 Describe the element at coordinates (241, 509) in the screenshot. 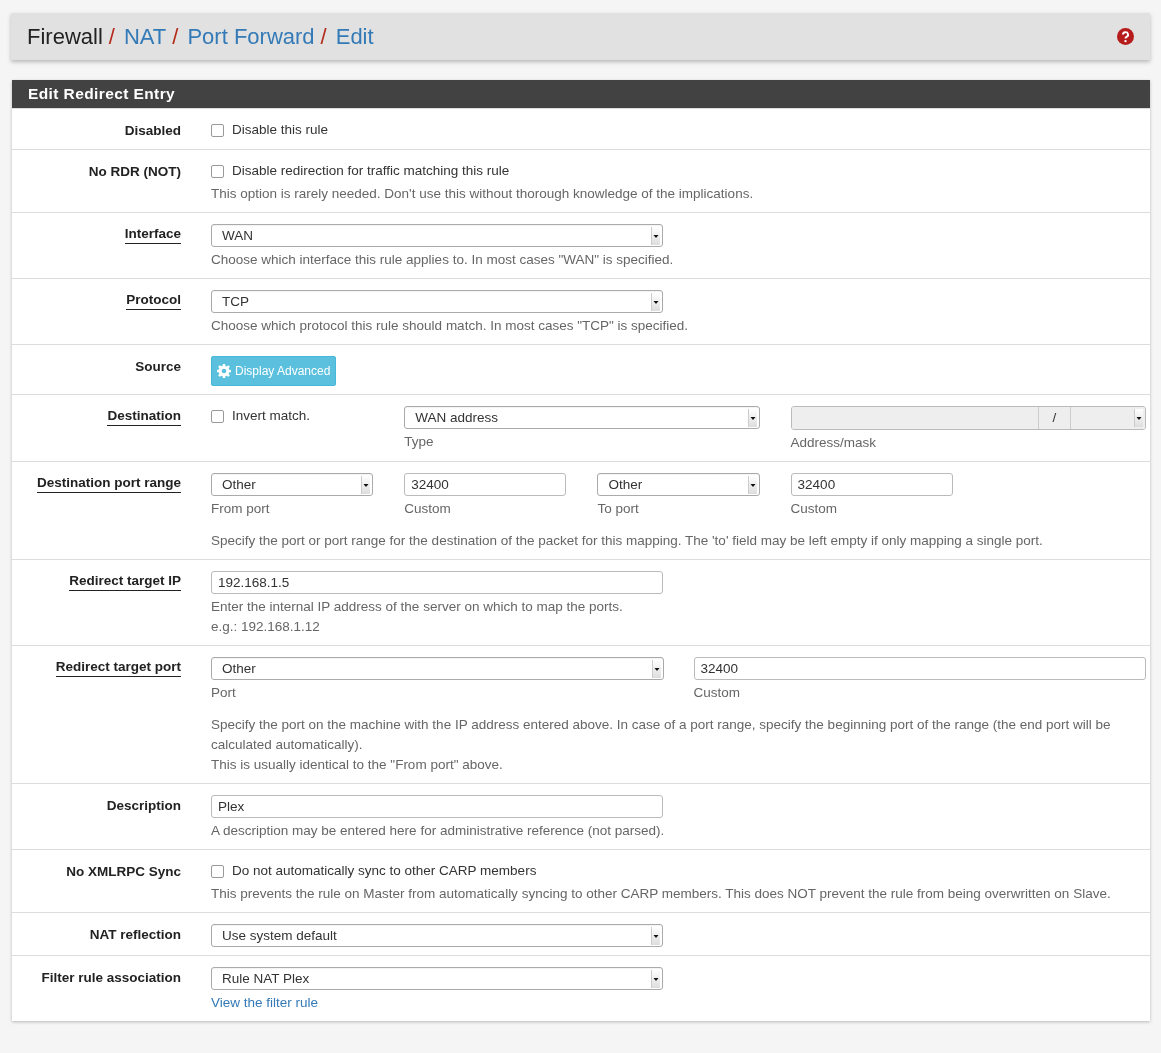

I see `field-caption: From port` at that location.